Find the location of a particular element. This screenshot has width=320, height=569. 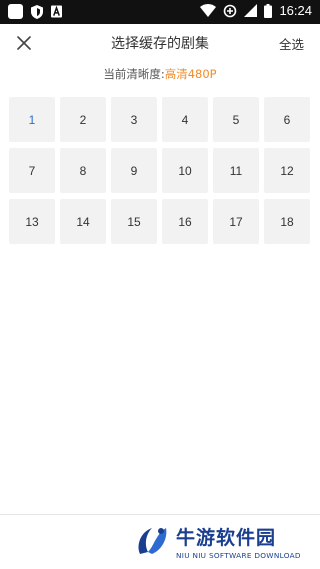

battery-icon is located at coordinates (268, 10).